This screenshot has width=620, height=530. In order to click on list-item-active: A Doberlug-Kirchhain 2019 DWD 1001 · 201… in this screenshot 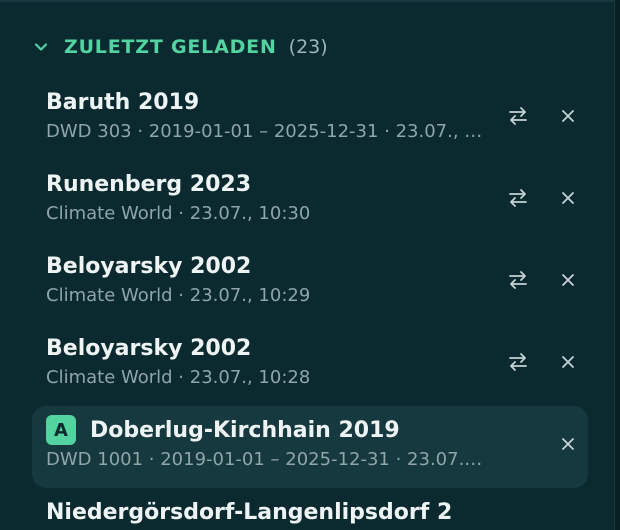, I will do `click(310, 447)`.